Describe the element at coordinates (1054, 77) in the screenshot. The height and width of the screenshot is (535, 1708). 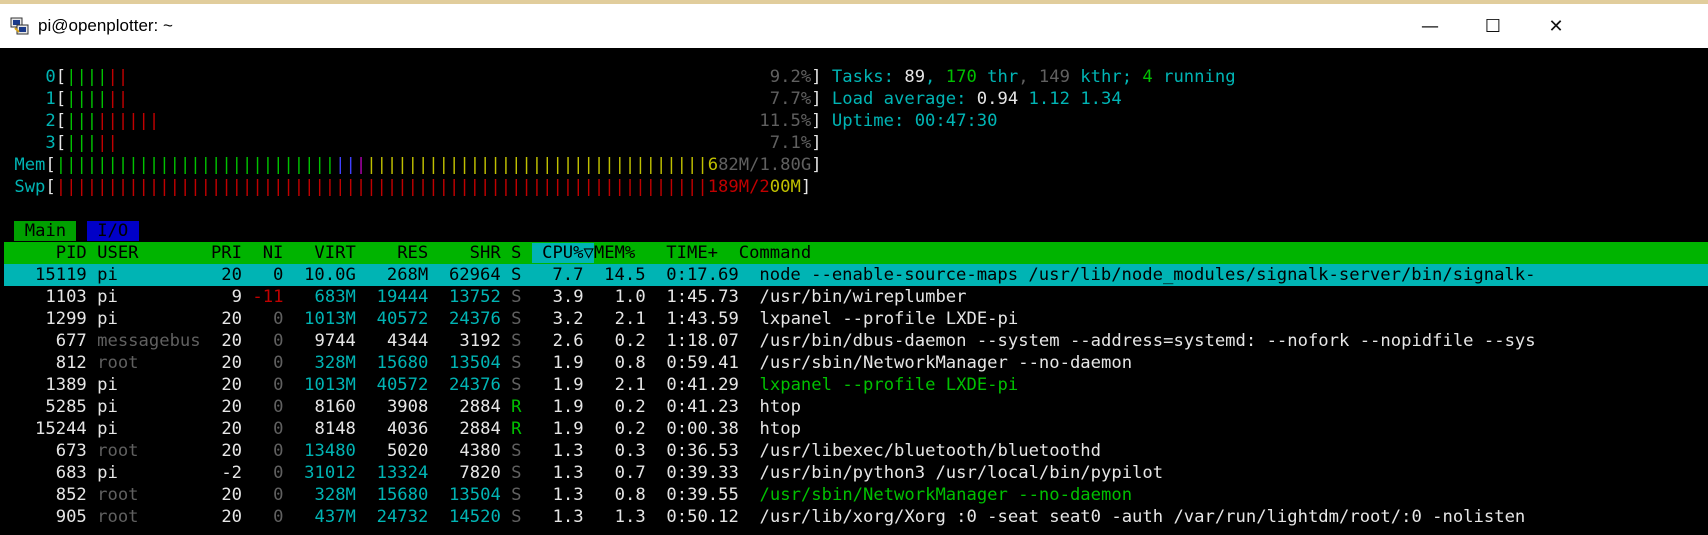
I see `kthread-count: 149` at that location.